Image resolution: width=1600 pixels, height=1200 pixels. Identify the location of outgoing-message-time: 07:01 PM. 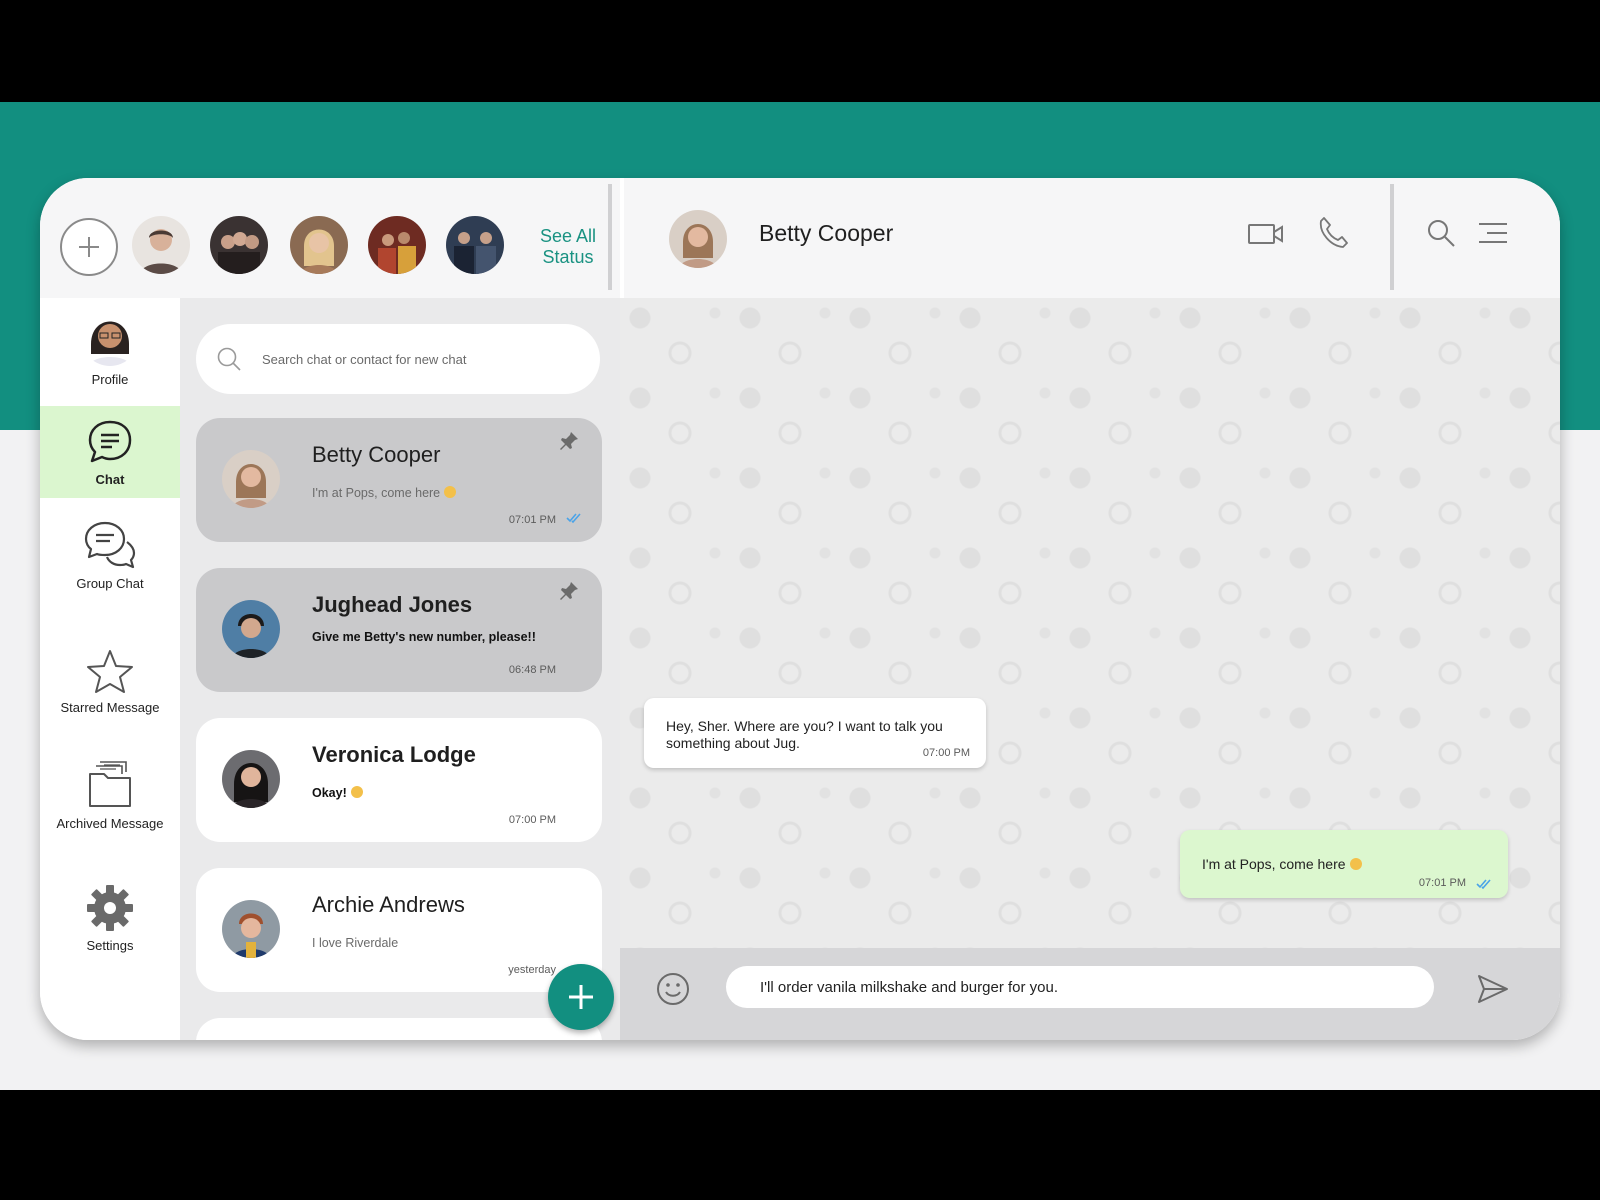
(1442, 883).